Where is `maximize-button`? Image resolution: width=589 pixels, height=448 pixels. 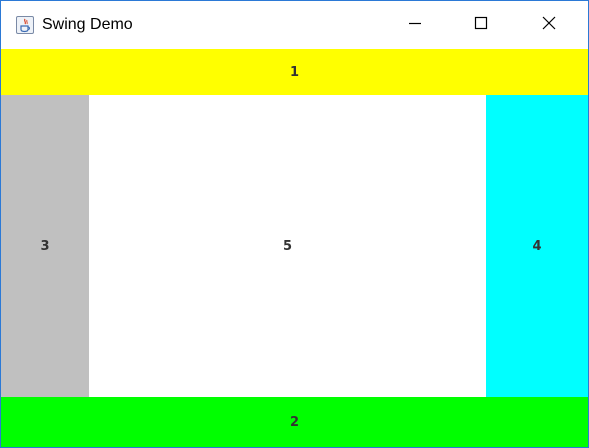
maximize-button is located at coordinates (481, 25).